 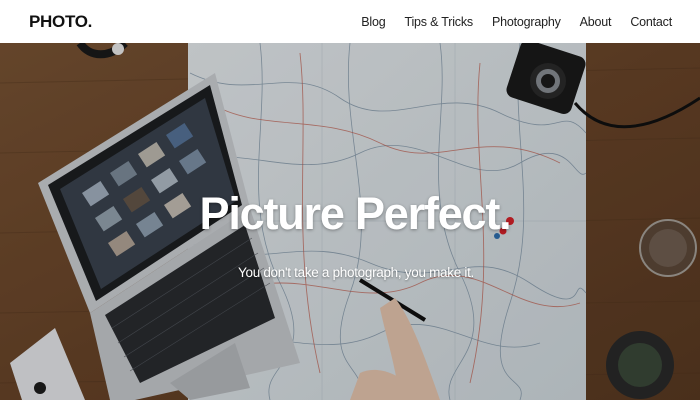 What do you see at coordinates (651, 22) in the screenshot?
I see `nav-link-contact: Contact` at bounding box center [651, 22].